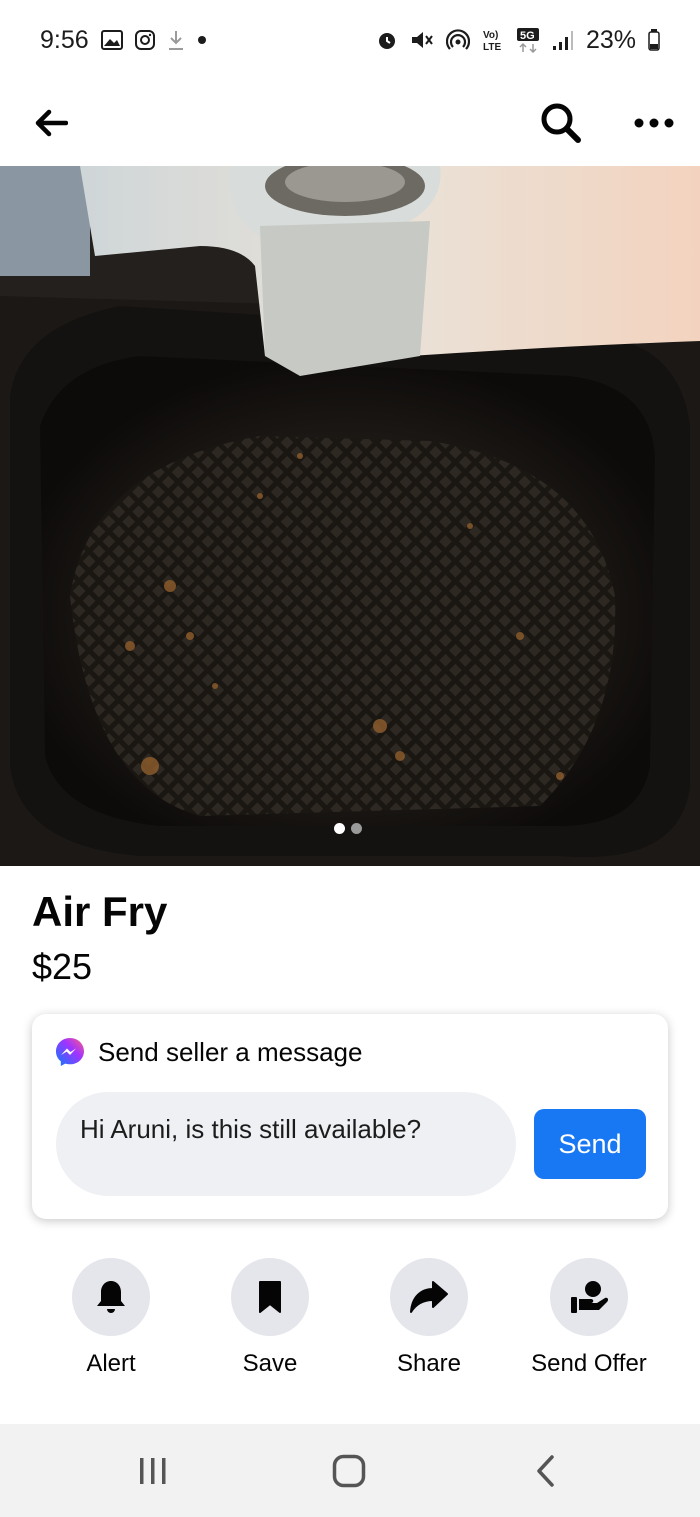 The width and height of the screenshot is (700, 1517). I want to click on recent-apps-icon, so click(153, 1471).